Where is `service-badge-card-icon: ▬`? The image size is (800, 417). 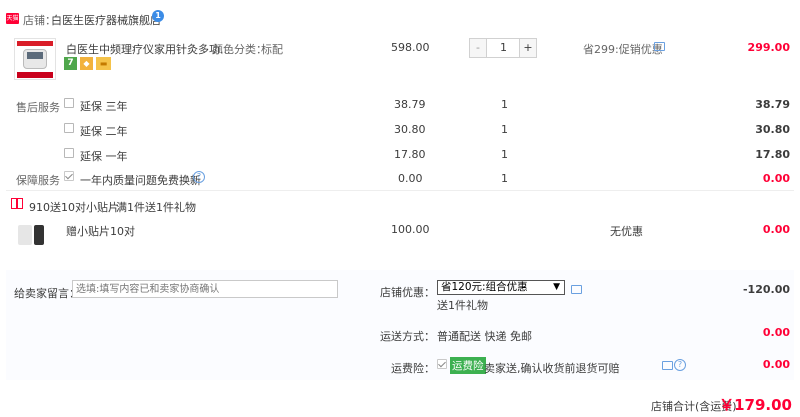
service-badge-card-icon: ▬ is located at coordinates (103, 63).